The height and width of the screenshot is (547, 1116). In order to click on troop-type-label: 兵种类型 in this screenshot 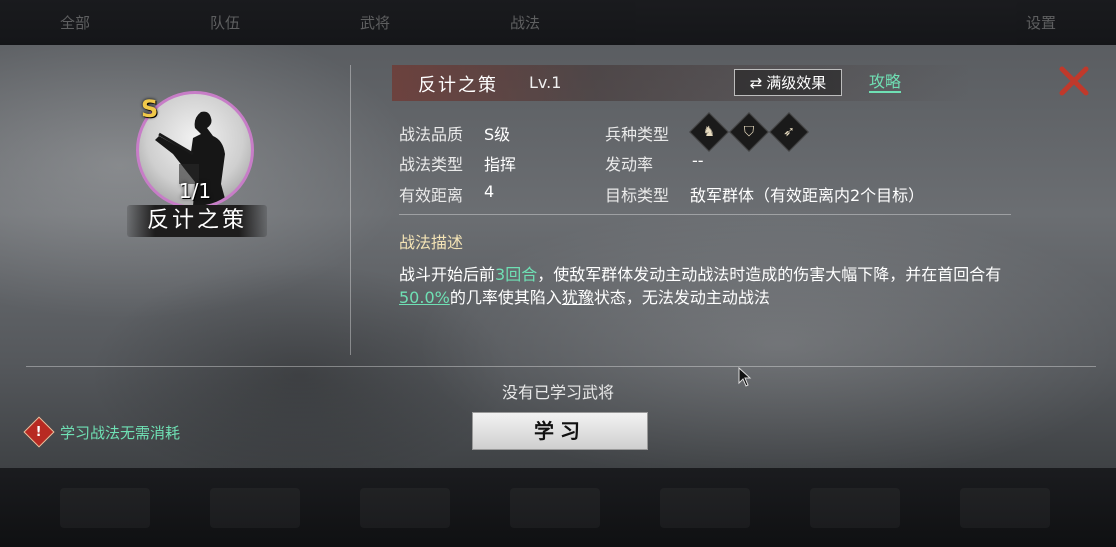, I will do `click(637, 134)`.